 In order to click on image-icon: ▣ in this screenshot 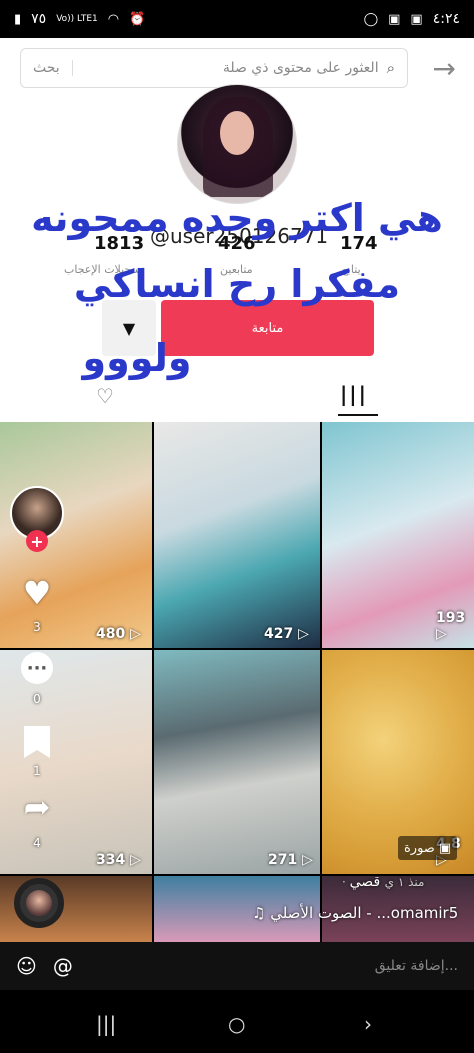, I will do `click(416, 19)`.